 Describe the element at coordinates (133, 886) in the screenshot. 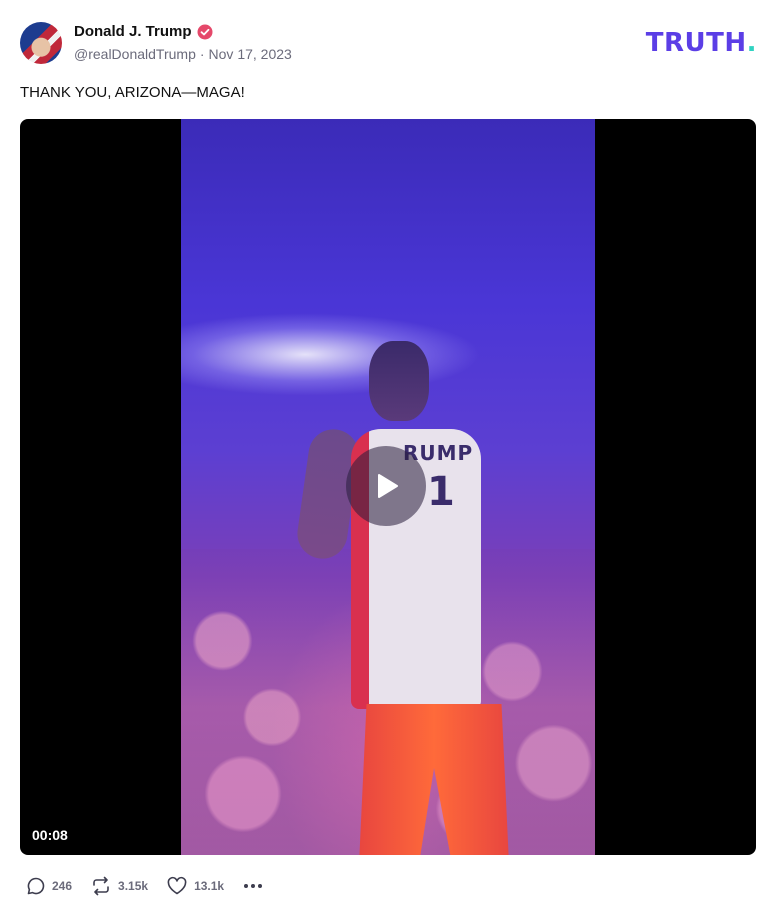

I see `retruth-count: 3.15k` at that location.